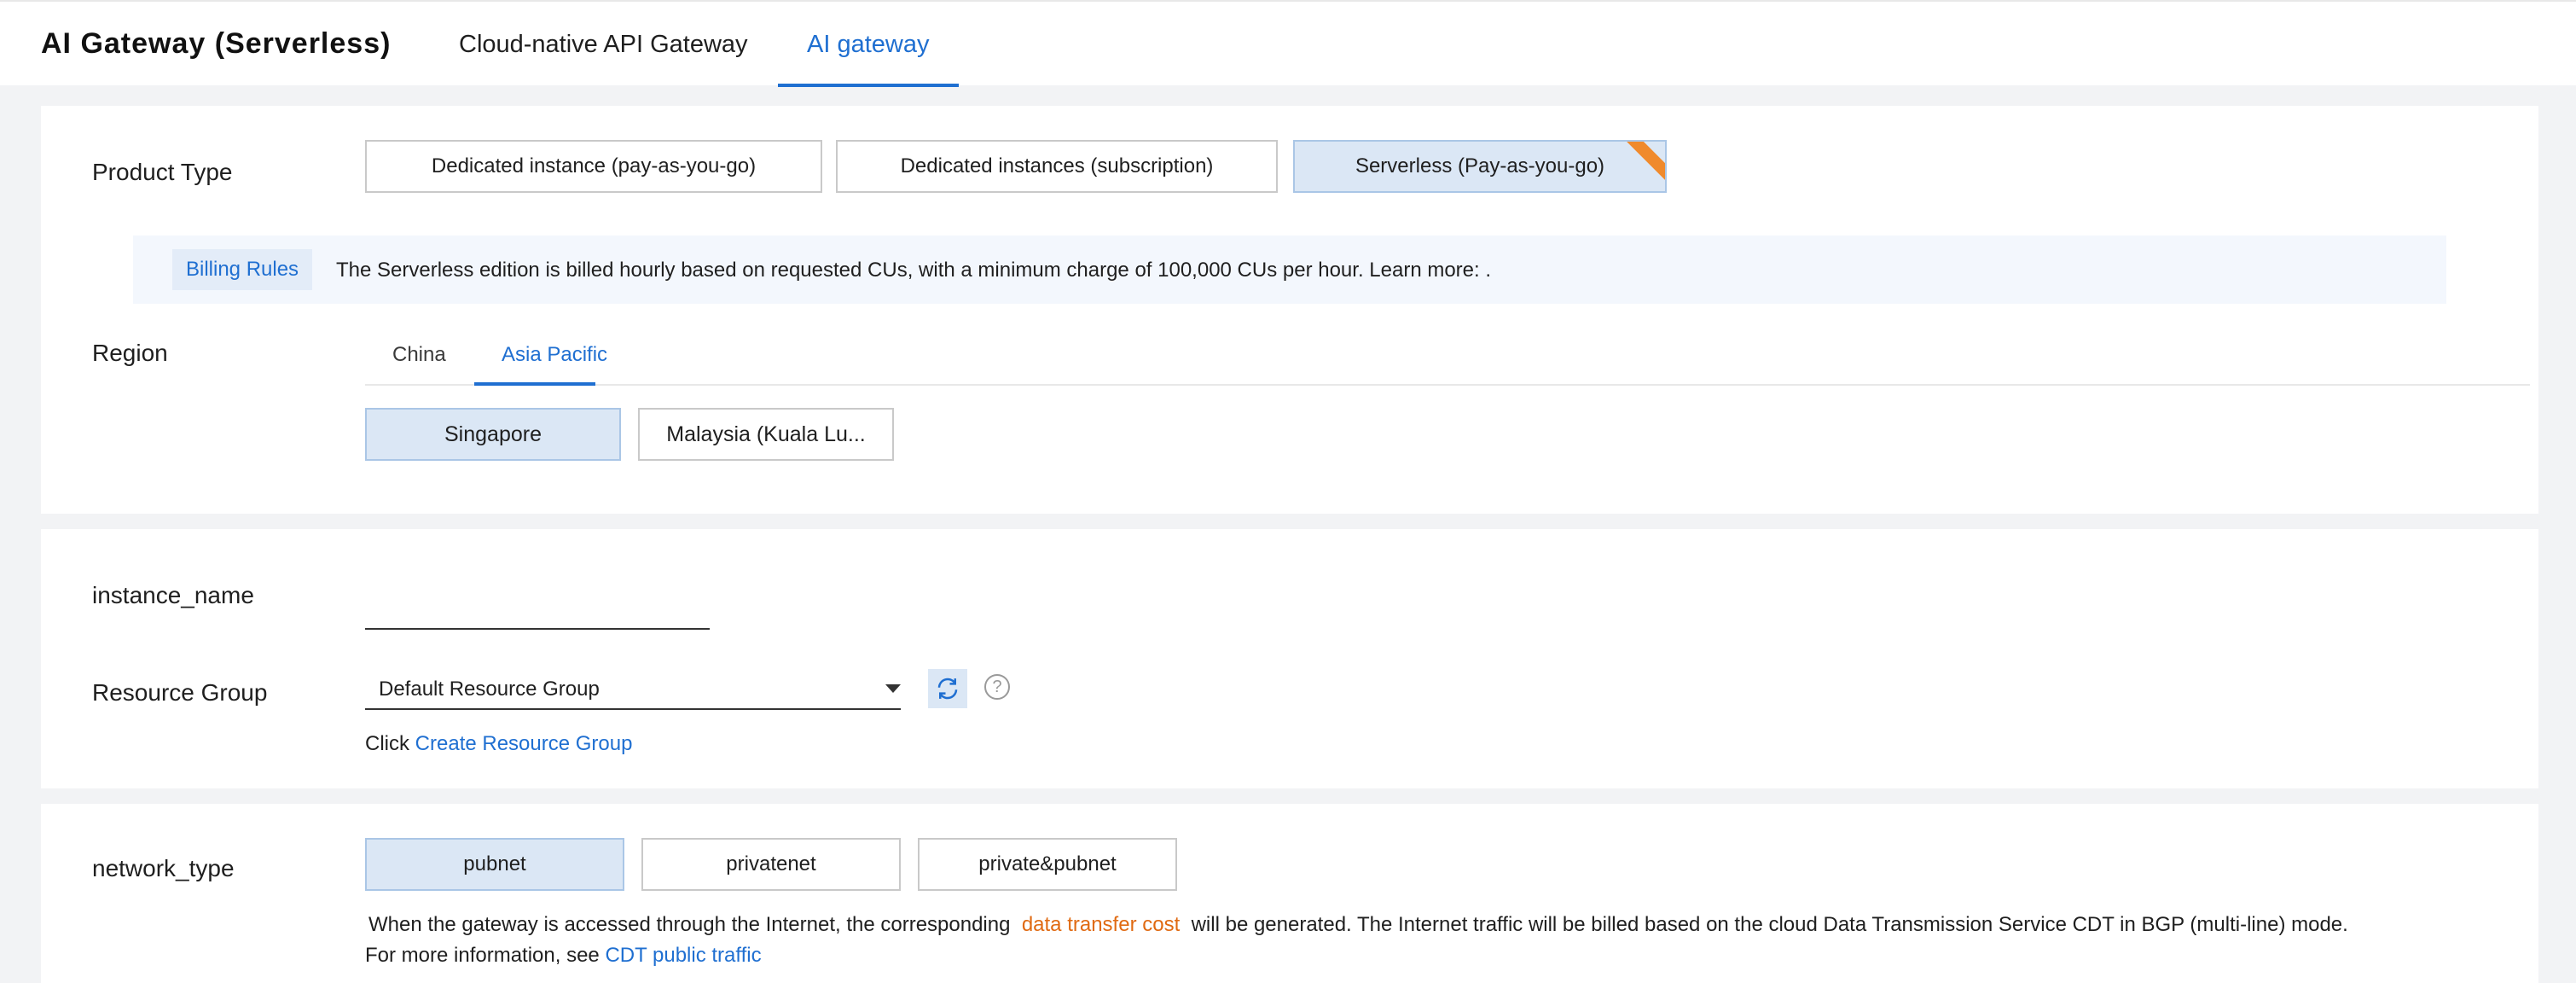 The image size is (2576, 983). I want to click on region-tab-china: China, so click(419, 355).